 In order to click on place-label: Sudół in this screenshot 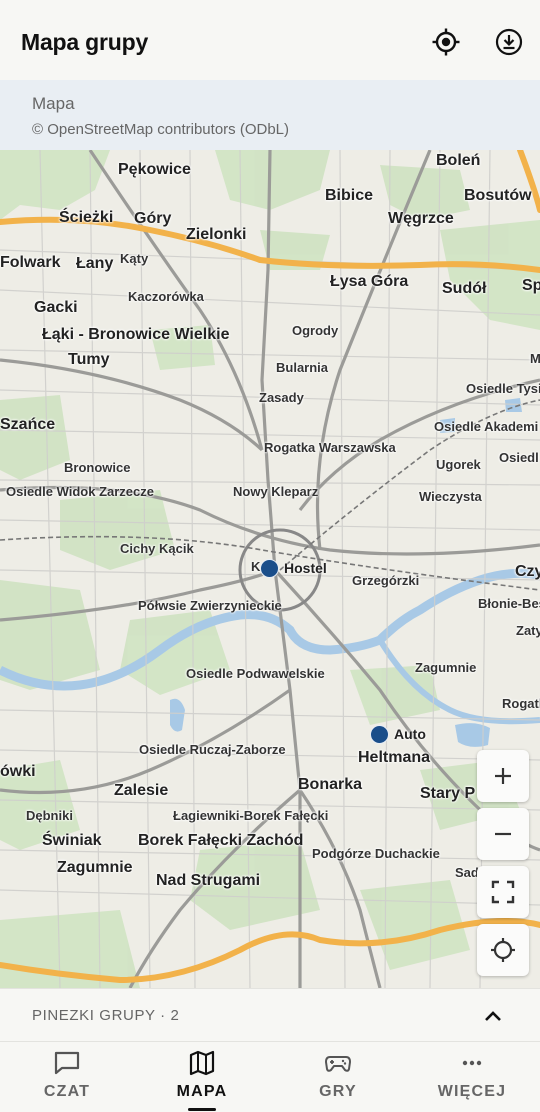, I will do `click(464, 288)`.